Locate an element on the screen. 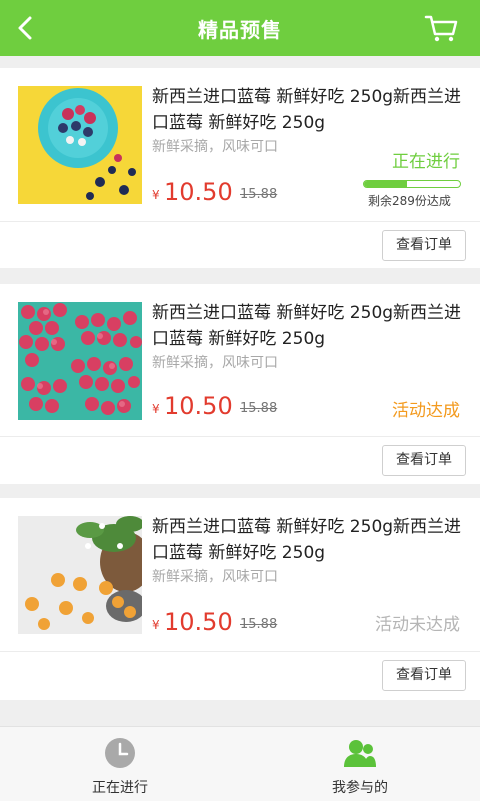 The image size is (480, 801). status-running: 正在进行 is located at coordinates (426, 162).